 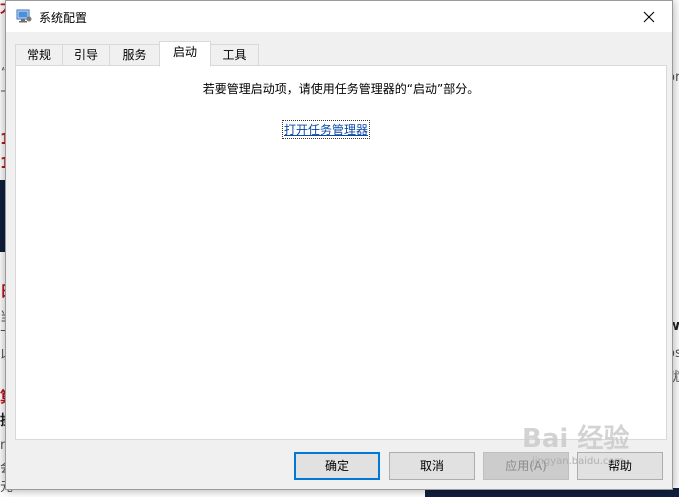 What do you see at coordinates (326, 129) in the screenshot?
I see `open-task-manager-link: 打开任务管理器` at bounding box center [326, 129].